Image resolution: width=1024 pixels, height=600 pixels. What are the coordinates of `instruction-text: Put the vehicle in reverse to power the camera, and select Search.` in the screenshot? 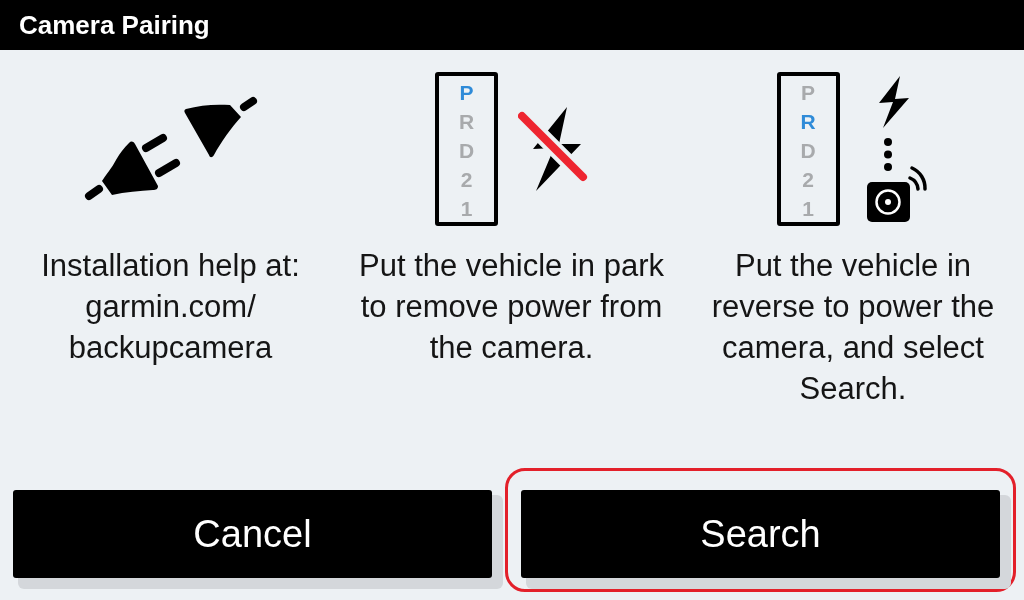 It's located at (853, 327).